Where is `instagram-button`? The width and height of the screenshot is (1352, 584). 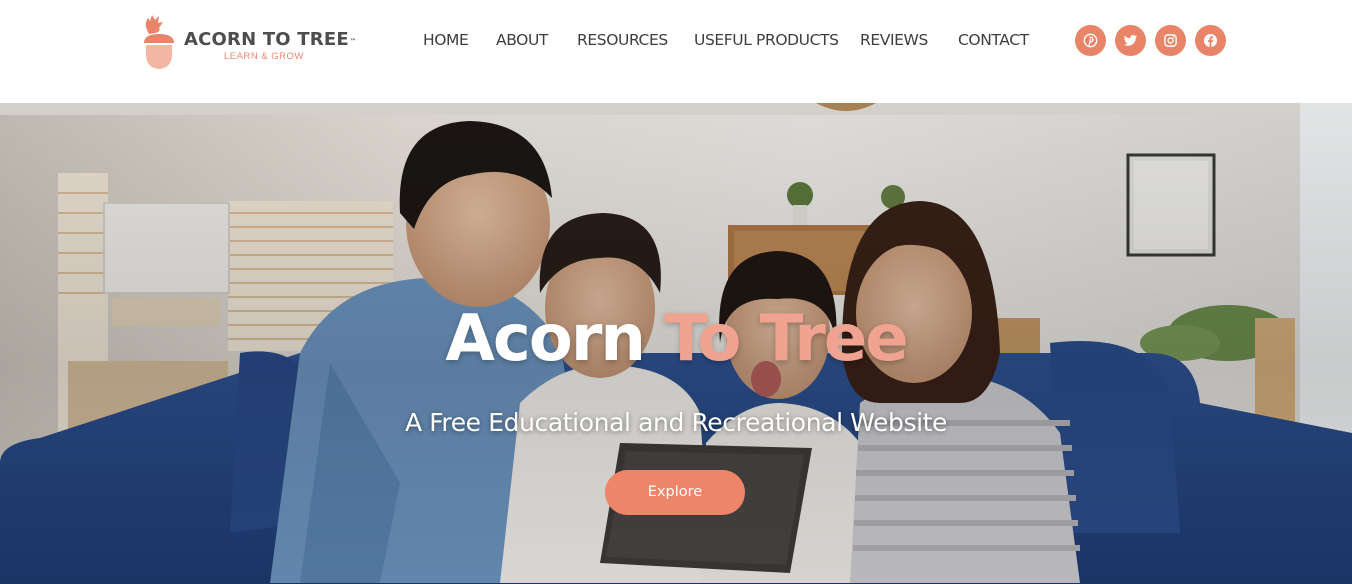 instagram-button is located at coordinates (1170, 40).